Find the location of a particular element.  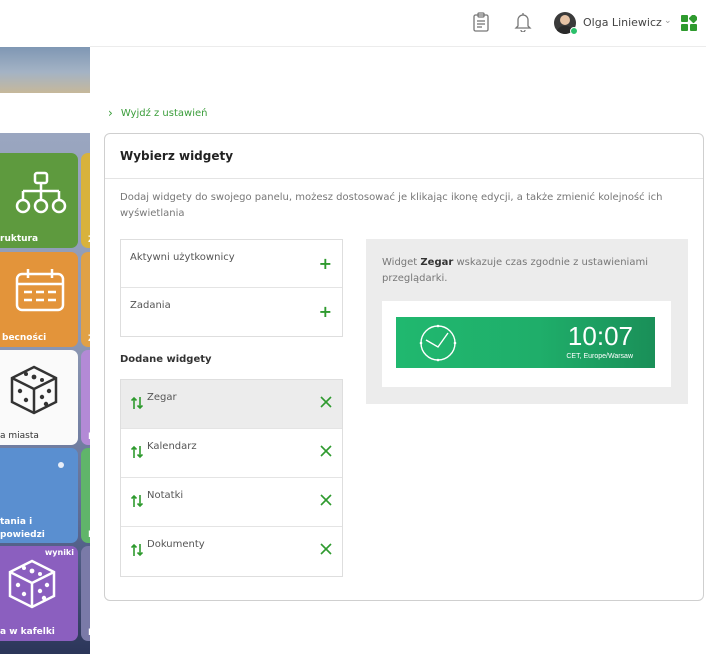

list-item: Dokumenty is located at coordinates (231, 551).